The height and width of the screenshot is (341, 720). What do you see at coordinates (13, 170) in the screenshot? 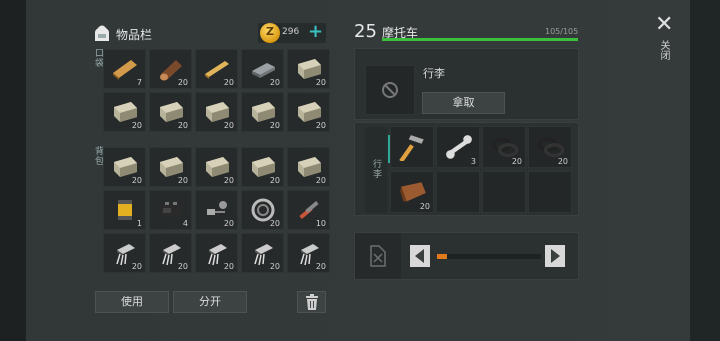
I see `left-edge` at bounding box center [13, 170].